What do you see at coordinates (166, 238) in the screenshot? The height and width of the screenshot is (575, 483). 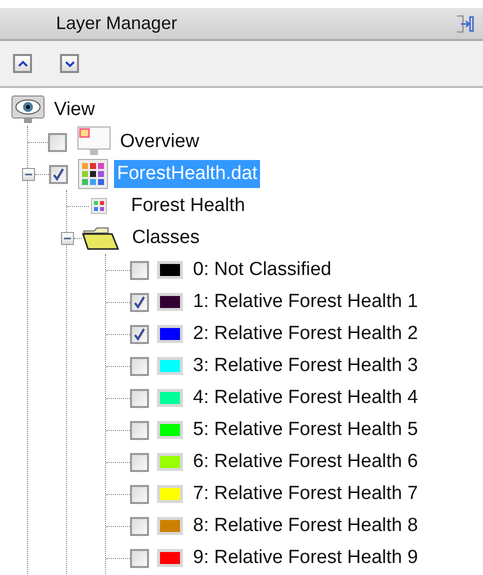 I see `layer-label: Classes` at bounding box center [166, 238].